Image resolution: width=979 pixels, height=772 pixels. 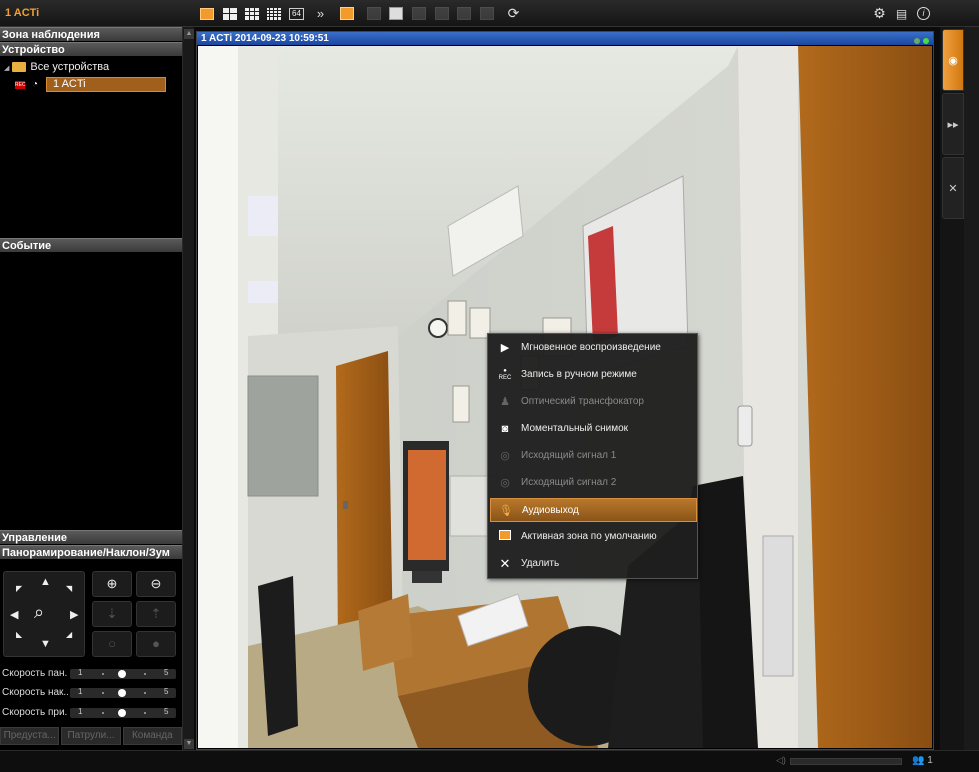 What do you see at coordinates (91, 49) in the screenshot?
I see `device-header: Устройство` at bounding box center [91, 49].